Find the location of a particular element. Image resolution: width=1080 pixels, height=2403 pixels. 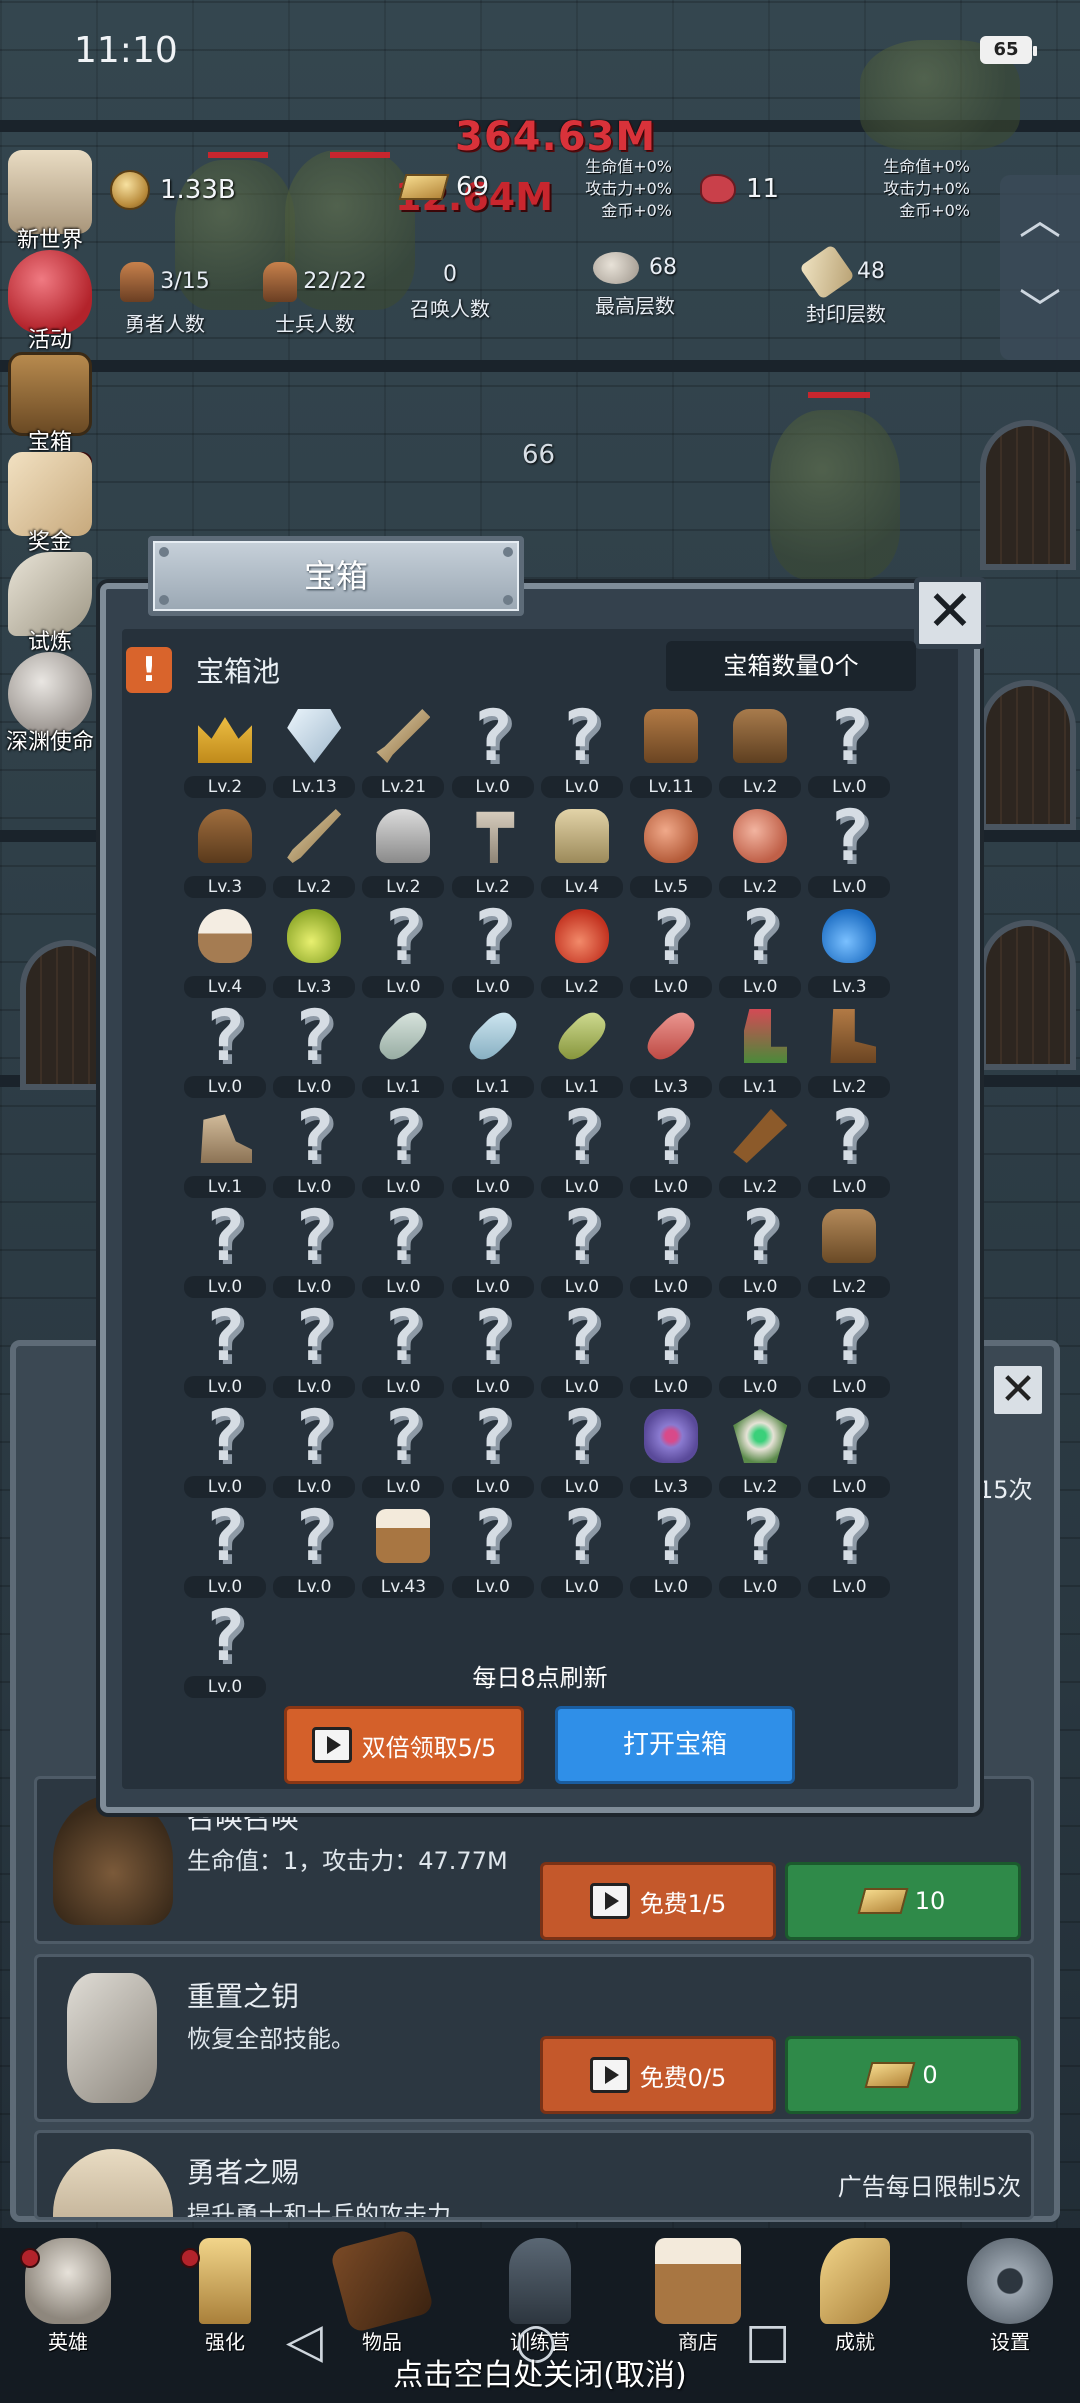

nav-items: 物品 is located at coordinates (382, 2291).